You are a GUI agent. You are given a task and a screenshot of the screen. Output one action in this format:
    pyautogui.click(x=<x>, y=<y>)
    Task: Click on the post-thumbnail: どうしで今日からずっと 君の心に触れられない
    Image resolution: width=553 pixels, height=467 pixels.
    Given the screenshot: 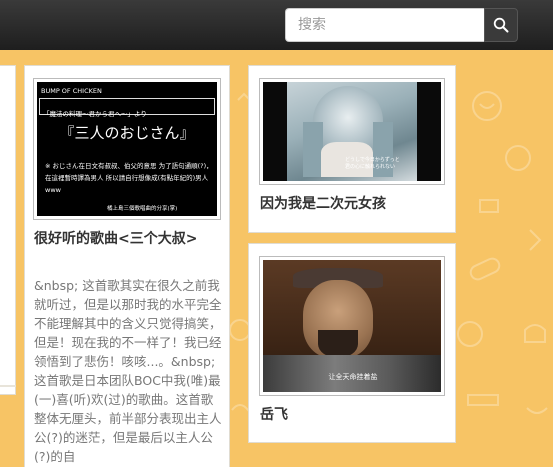 What is the action you would take?
    pyautogui.click(x=352, y=131)
    